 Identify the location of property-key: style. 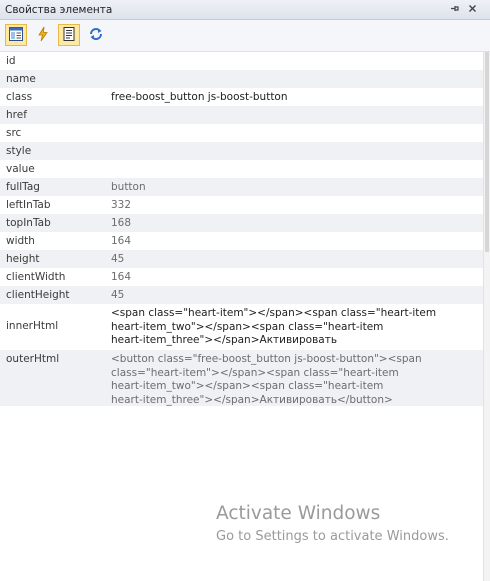
(19, 151).